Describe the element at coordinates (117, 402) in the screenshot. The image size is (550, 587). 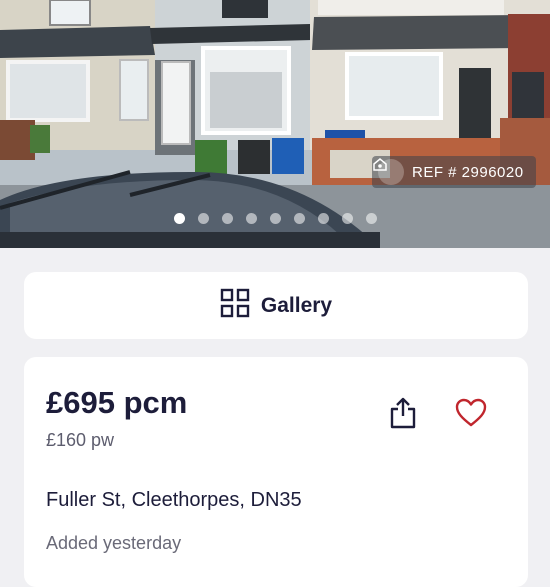
I see `monthly-price: £695 pcm` at that location.